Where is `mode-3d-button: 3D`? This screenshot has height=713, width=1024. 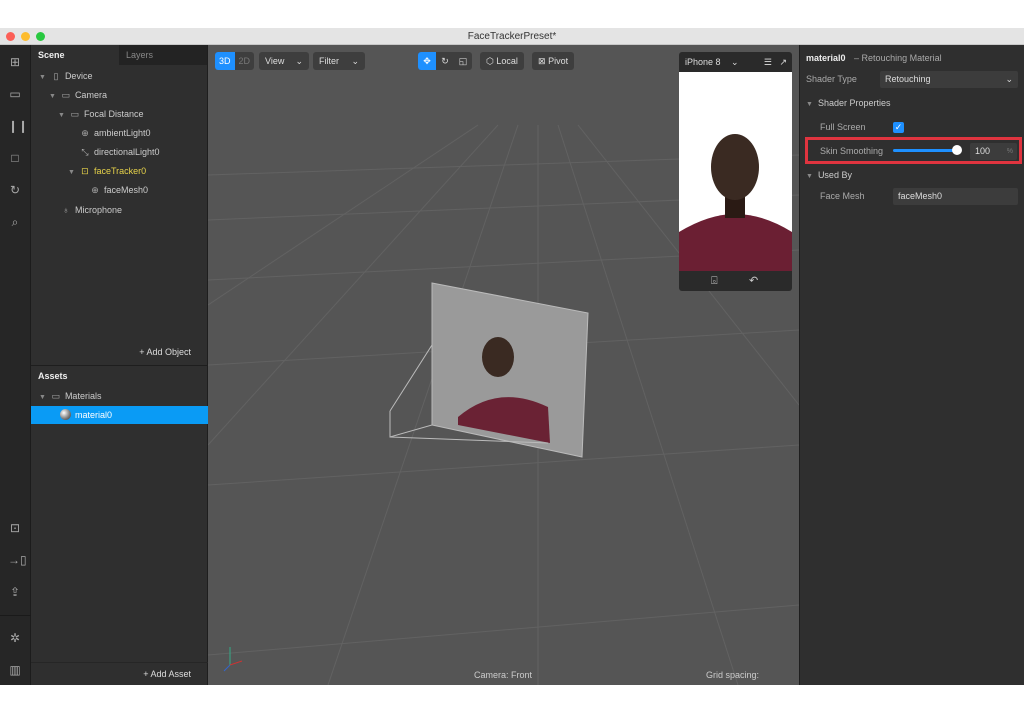
mode-3d-button: 3D is located at coordinates (225, 61).